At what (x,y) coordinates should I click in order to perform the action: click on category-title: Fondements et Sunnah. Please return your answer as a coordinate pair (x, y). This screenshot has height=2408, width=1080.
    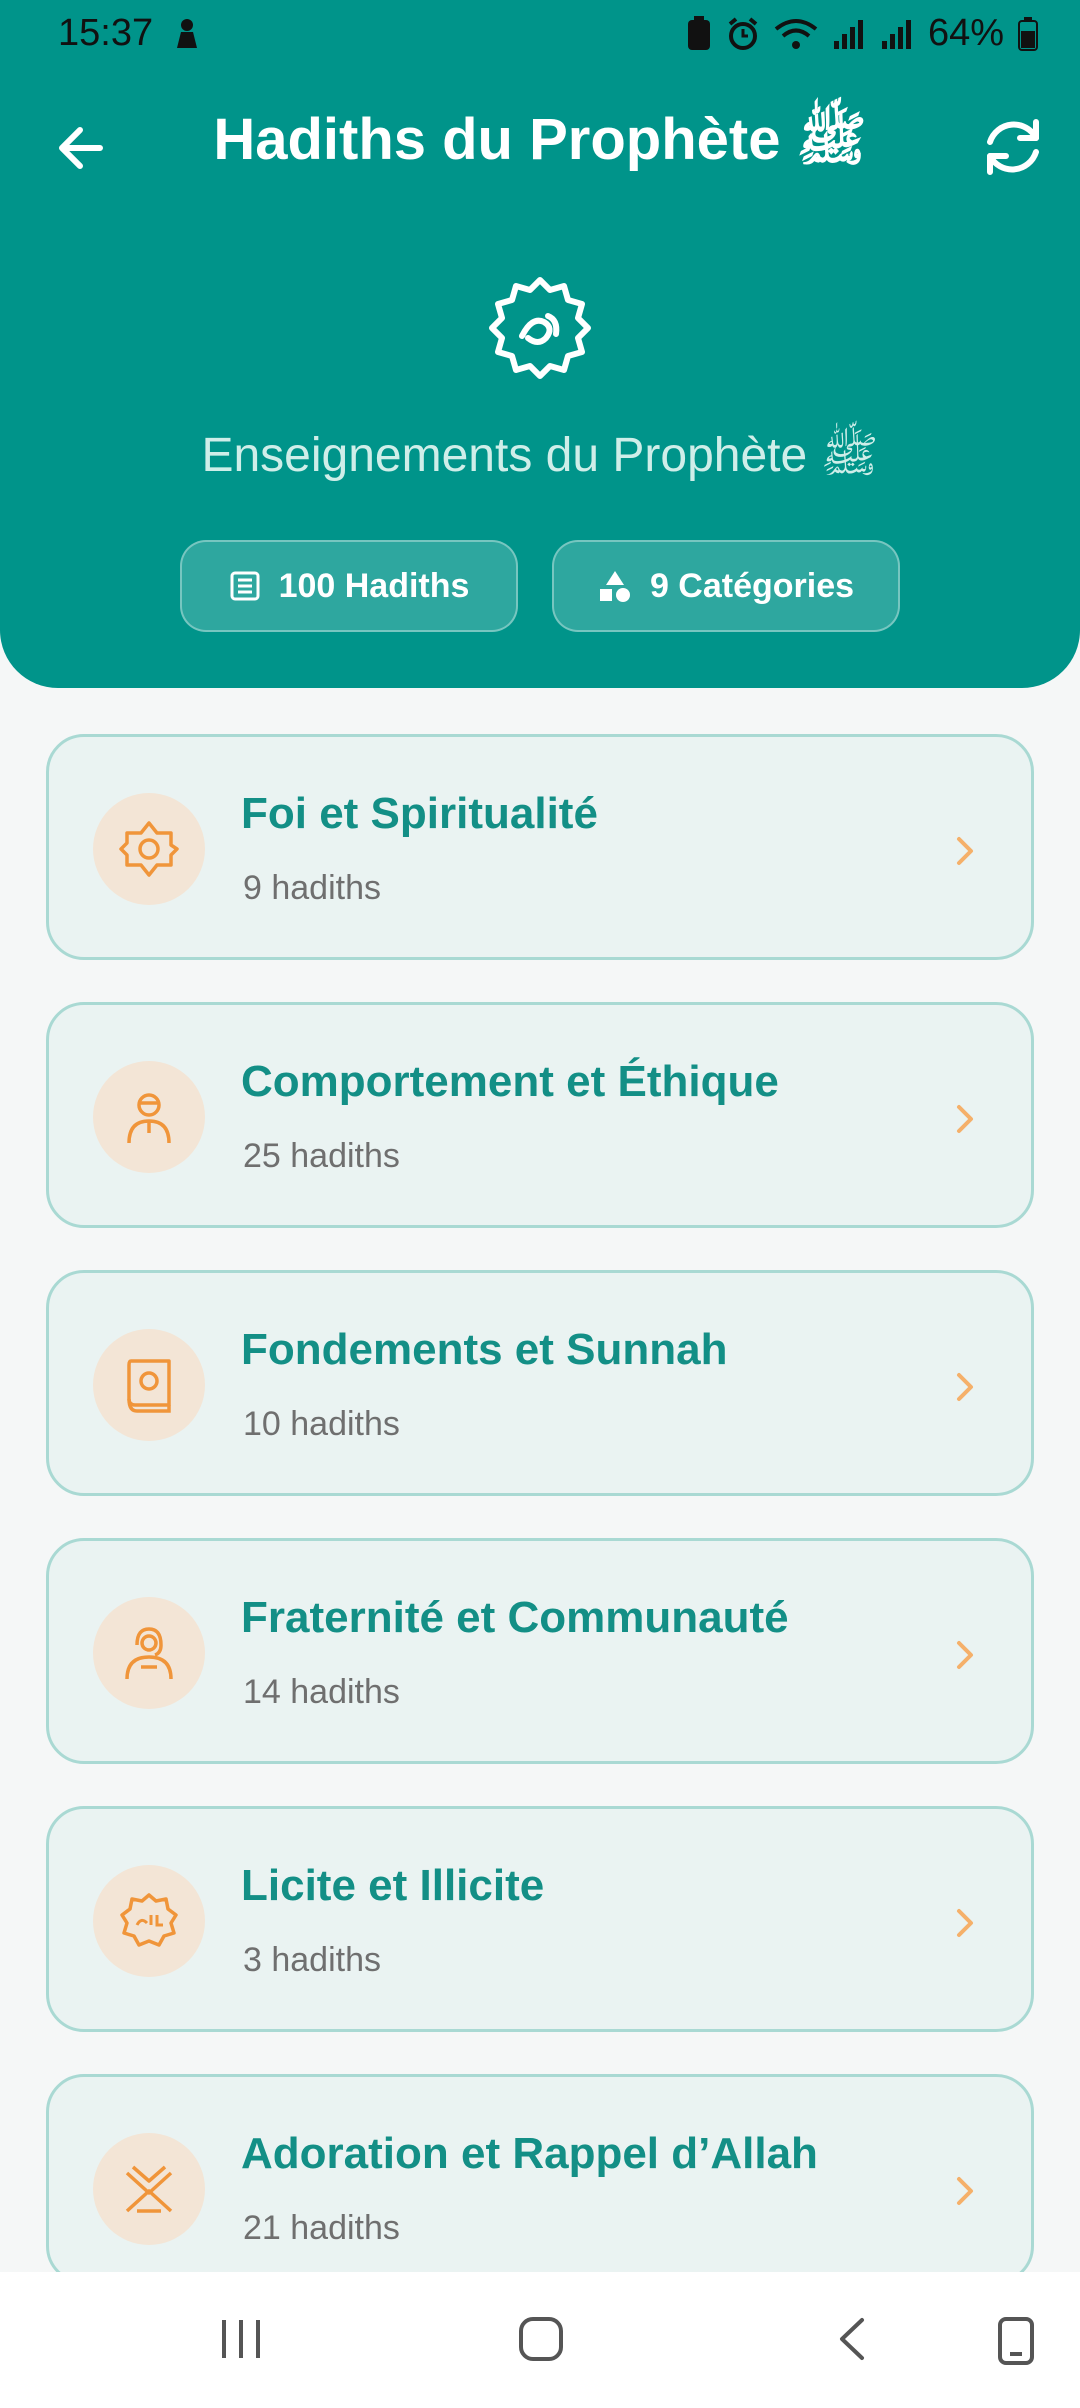
    Looking at the image, I should click on (484, 1349).